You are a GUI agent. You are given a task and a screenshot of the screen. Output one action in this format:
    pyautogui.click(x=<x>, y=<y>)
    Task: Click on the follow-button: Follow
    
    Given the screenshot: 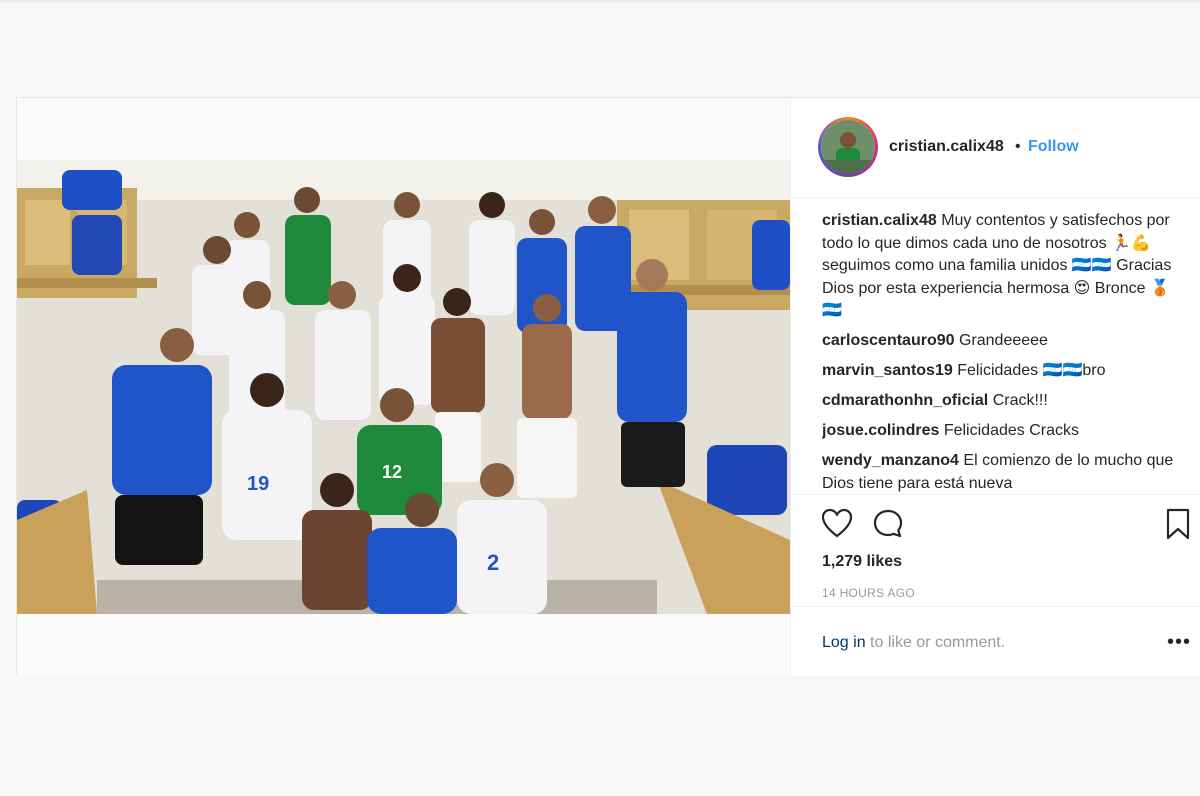 What is the action you would take?
    pyautogui.click(x=1053, y=147)
    